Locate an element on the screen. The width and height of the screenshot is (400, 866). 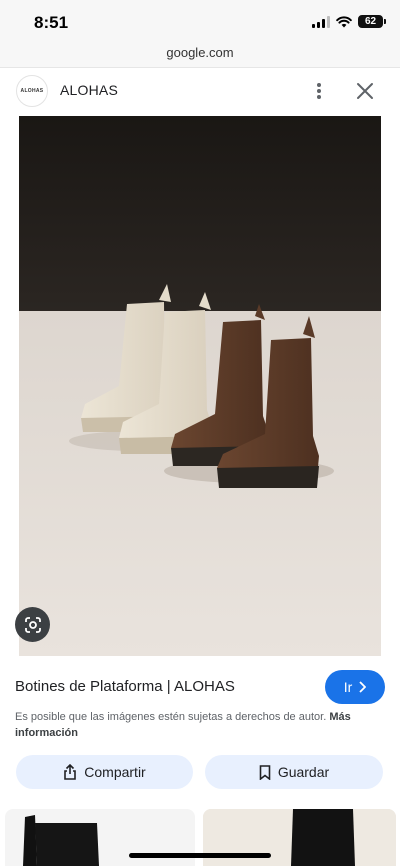
share-icon is located at coordinates (70, 772).